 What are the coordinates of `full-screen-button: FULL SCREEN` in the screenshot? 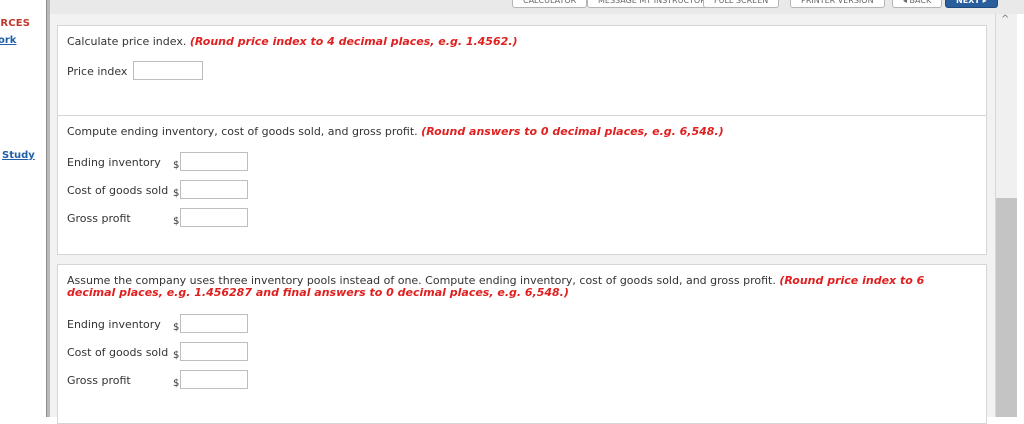 It's located at (741, 4).